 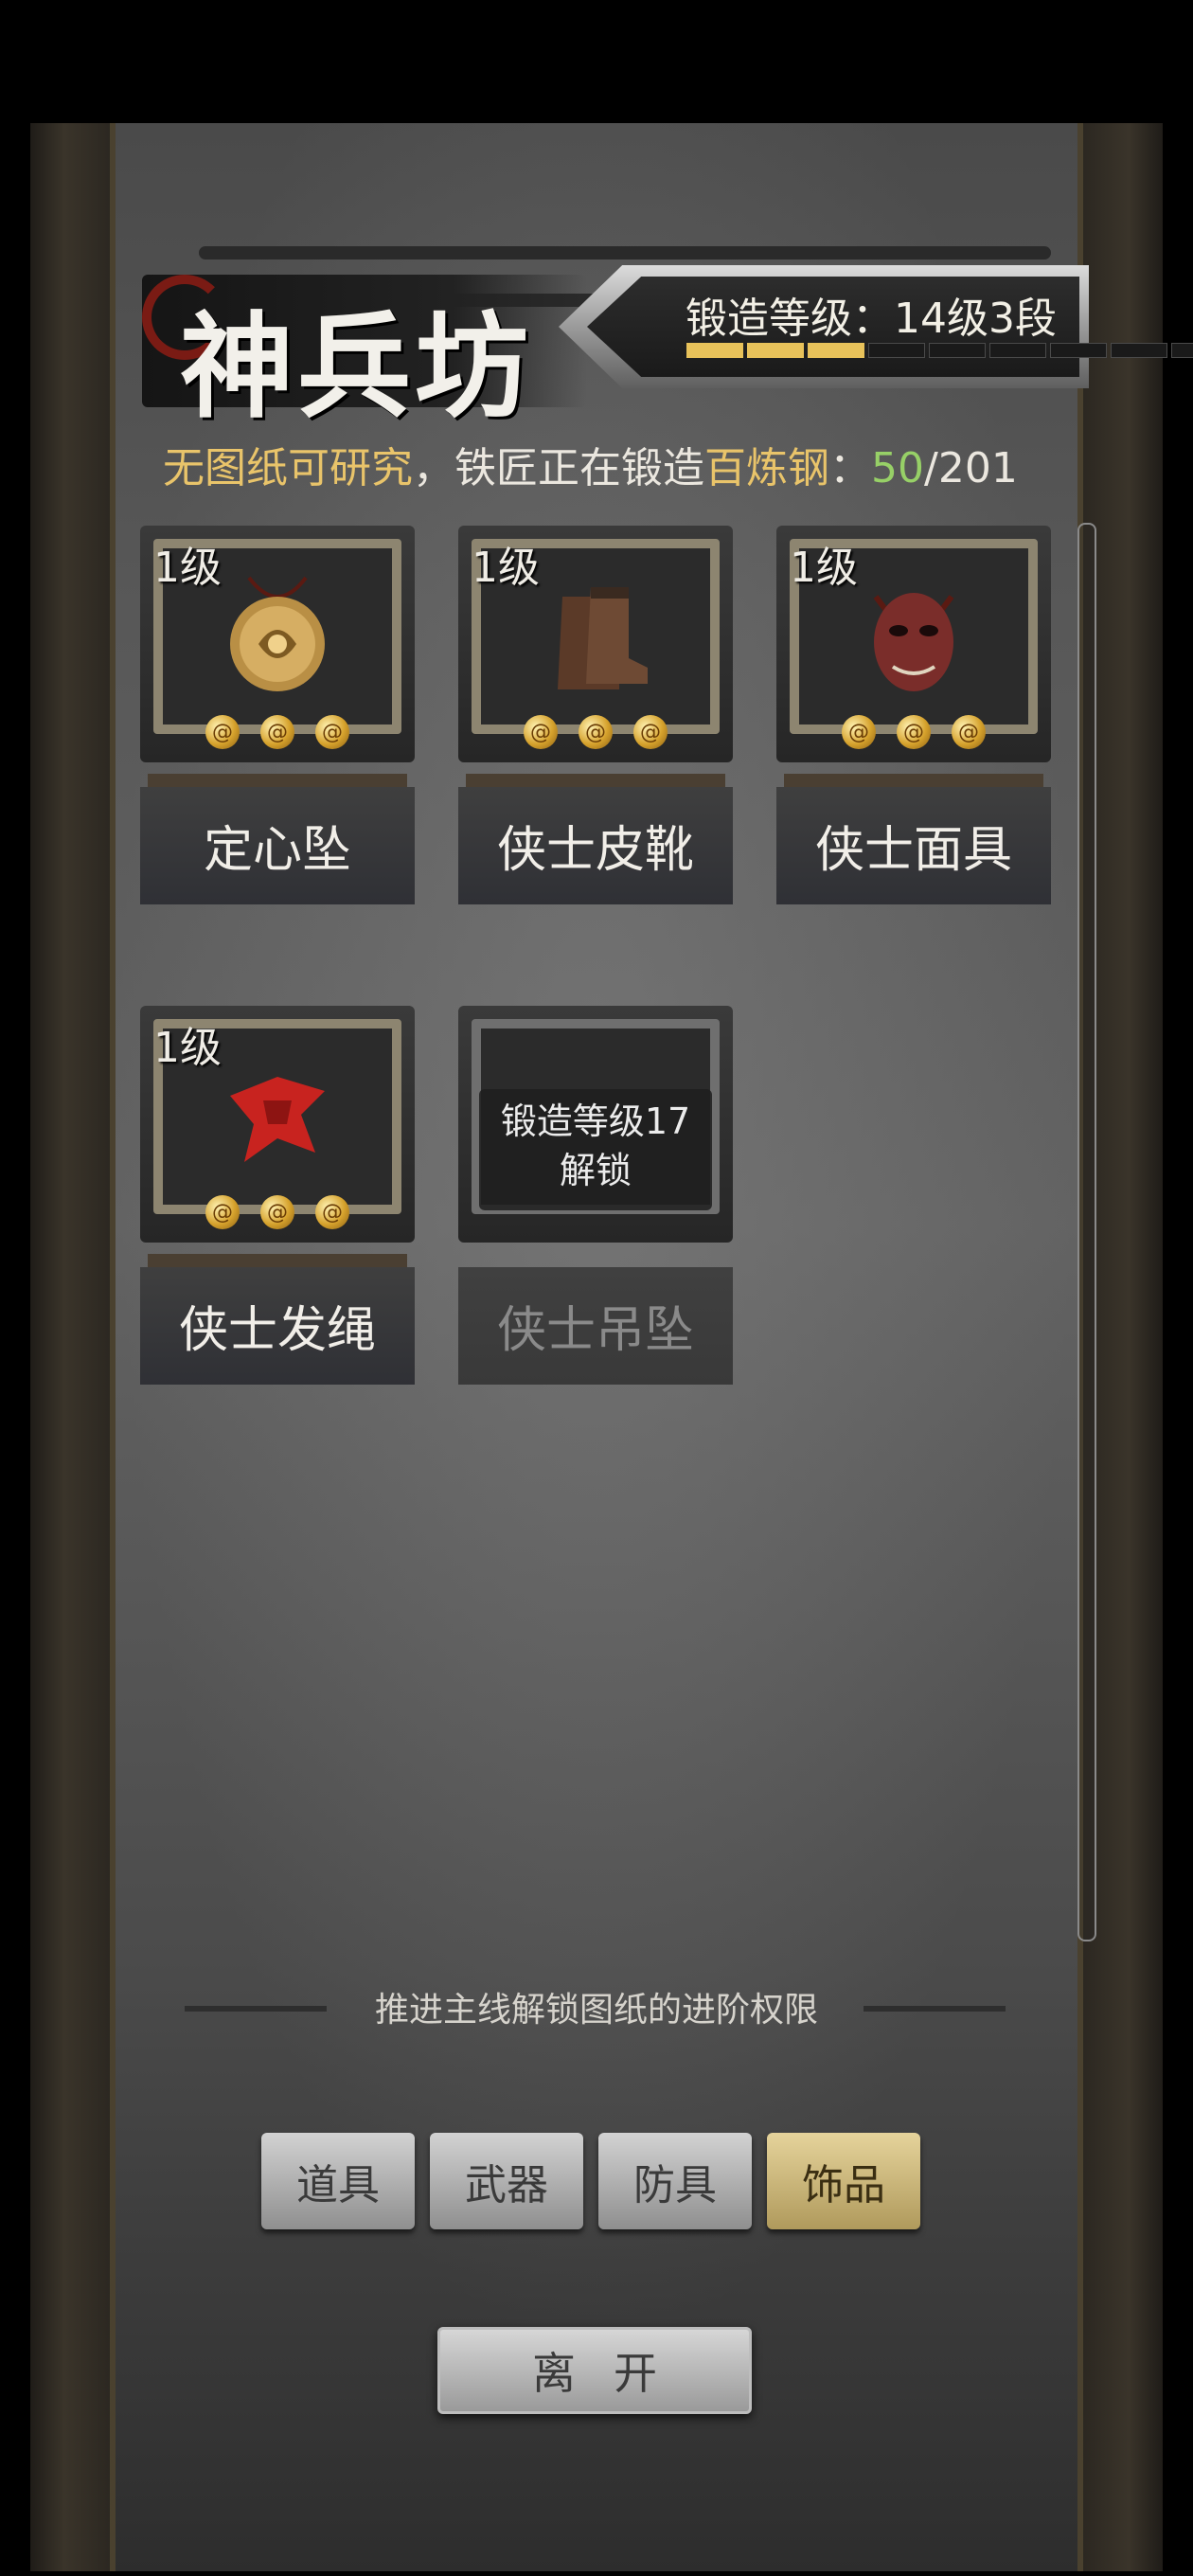 I want to click on item-name: 侠士发绳, so click(x=277, y=1330).